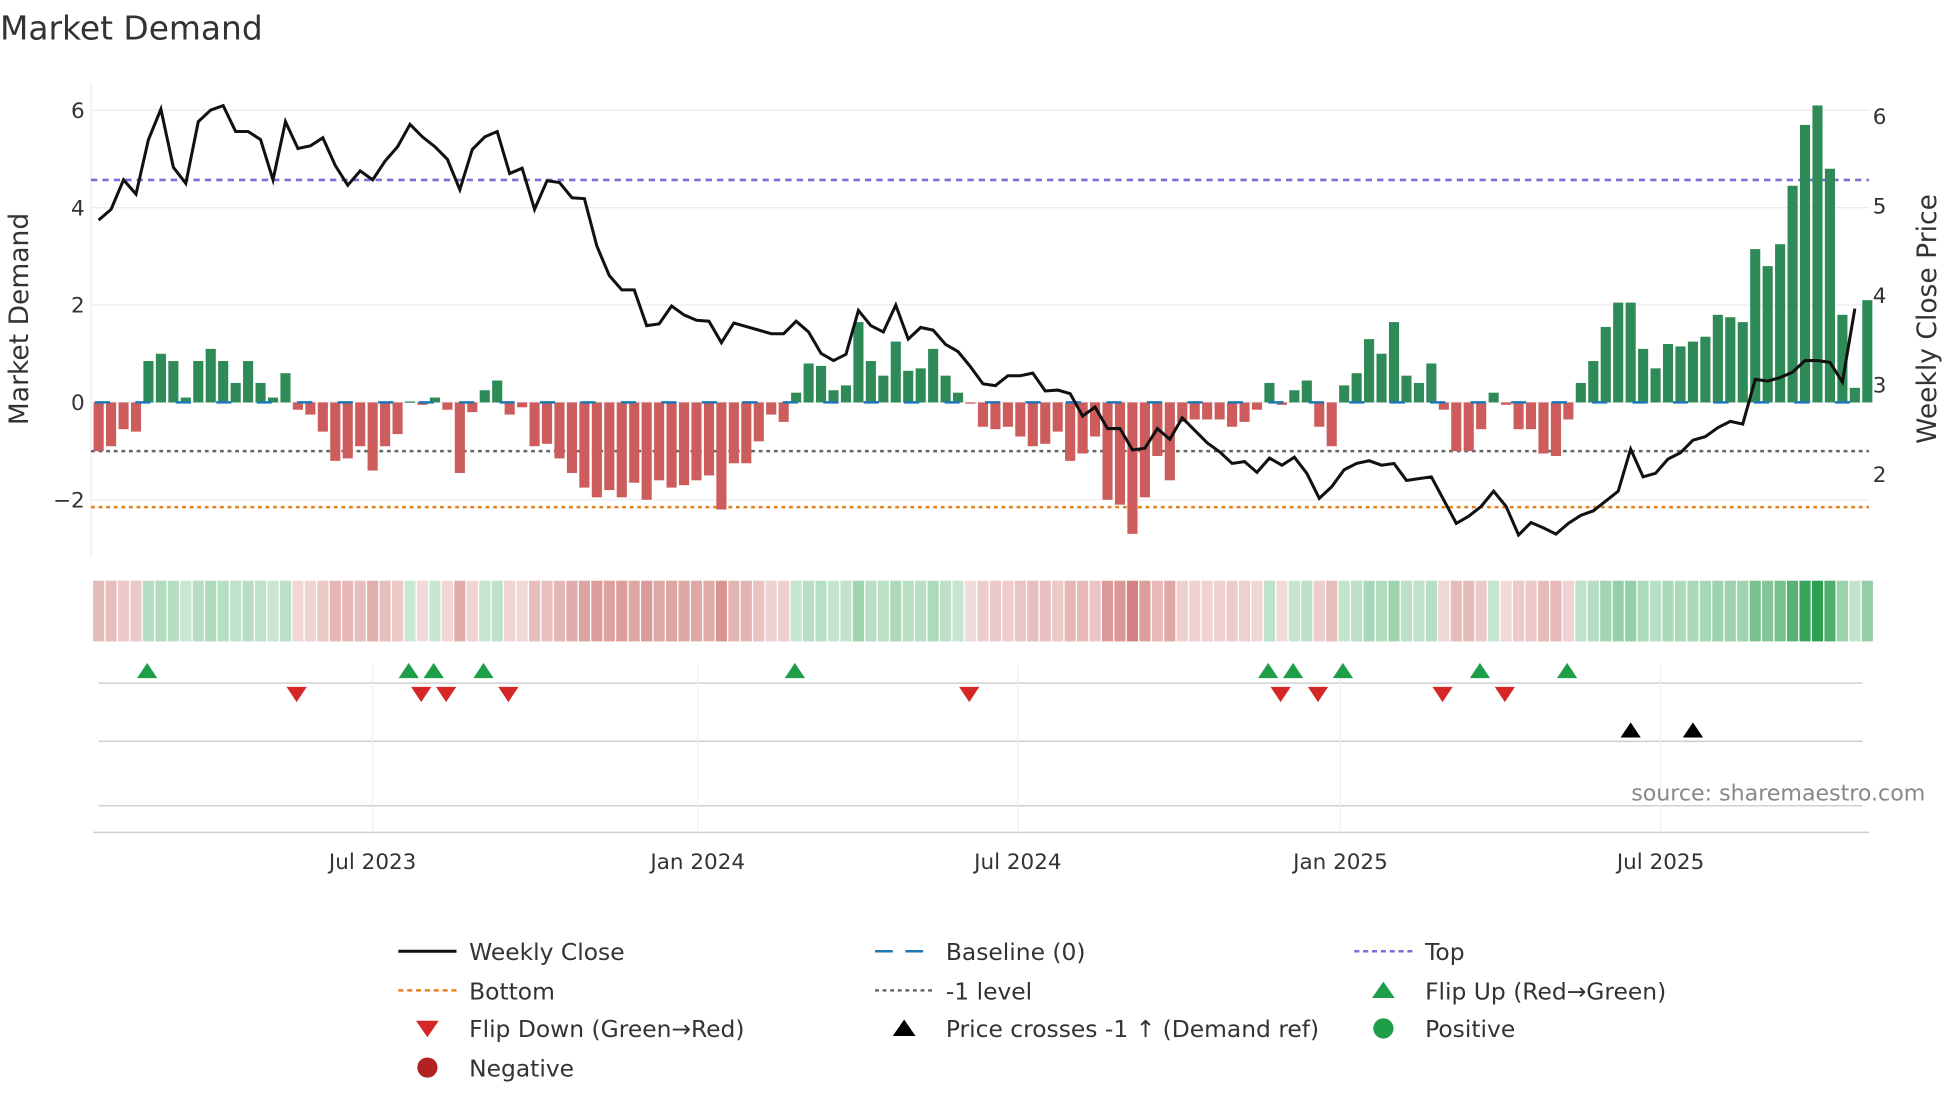 This screenshot has height=1106, width=1960. I want to click on legend-label: Baseline (0), so click(1016, 952).